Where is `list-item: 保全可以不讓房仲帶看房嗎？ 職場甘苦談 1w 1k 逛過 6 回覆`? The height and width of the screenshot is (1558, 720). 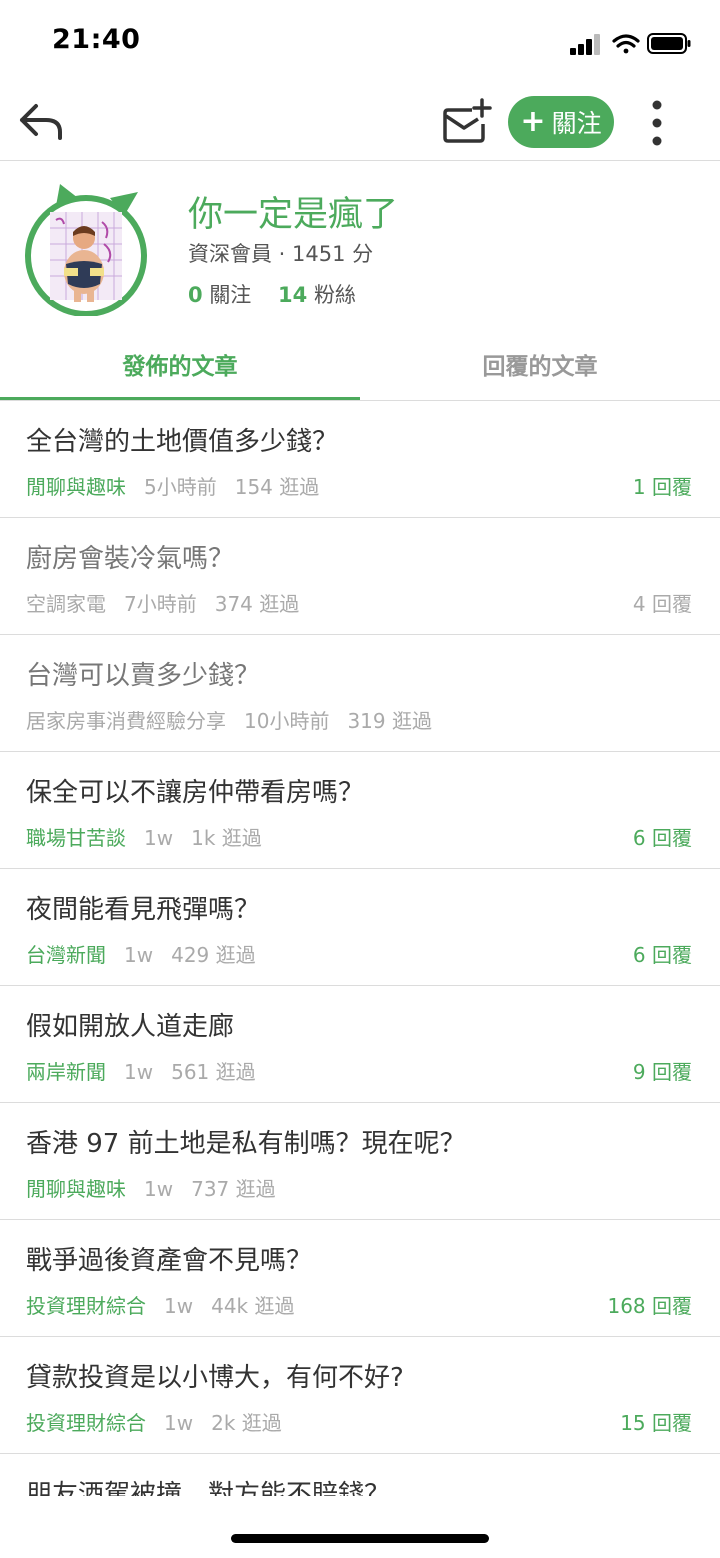 list-item: 保全可以不讓房仲帶看房嗎？ 職場甘苦談 1w 1k 逛過 6 回覆 is located at coordinates (360, 810).